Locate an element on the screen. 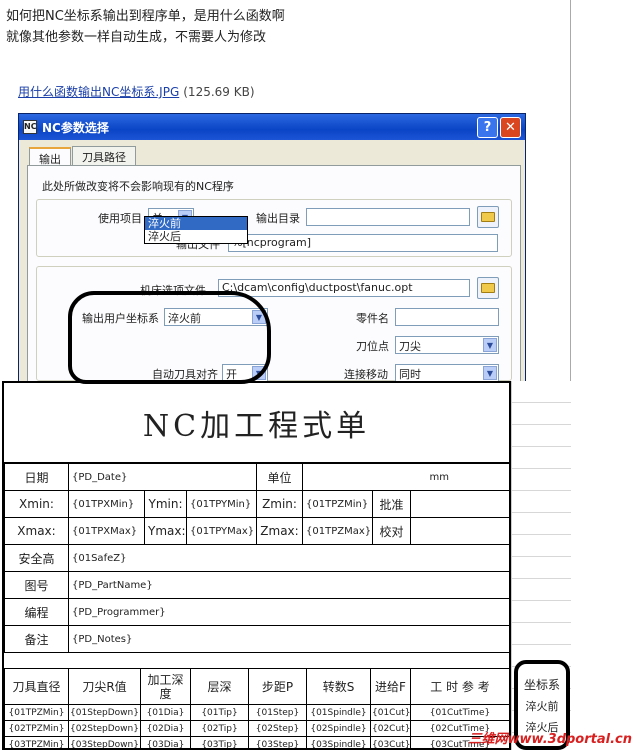  attachment: 用什么函数输出NC坐标系.JPG (125.69 KB) is located at coordinates (136, 91).